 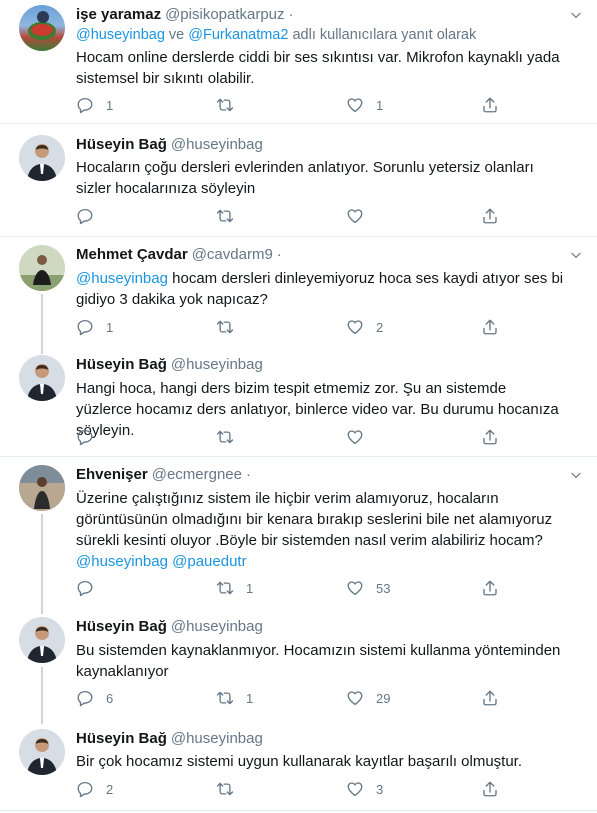 I want to click on like-count: 53, so click(x=383, y=588).